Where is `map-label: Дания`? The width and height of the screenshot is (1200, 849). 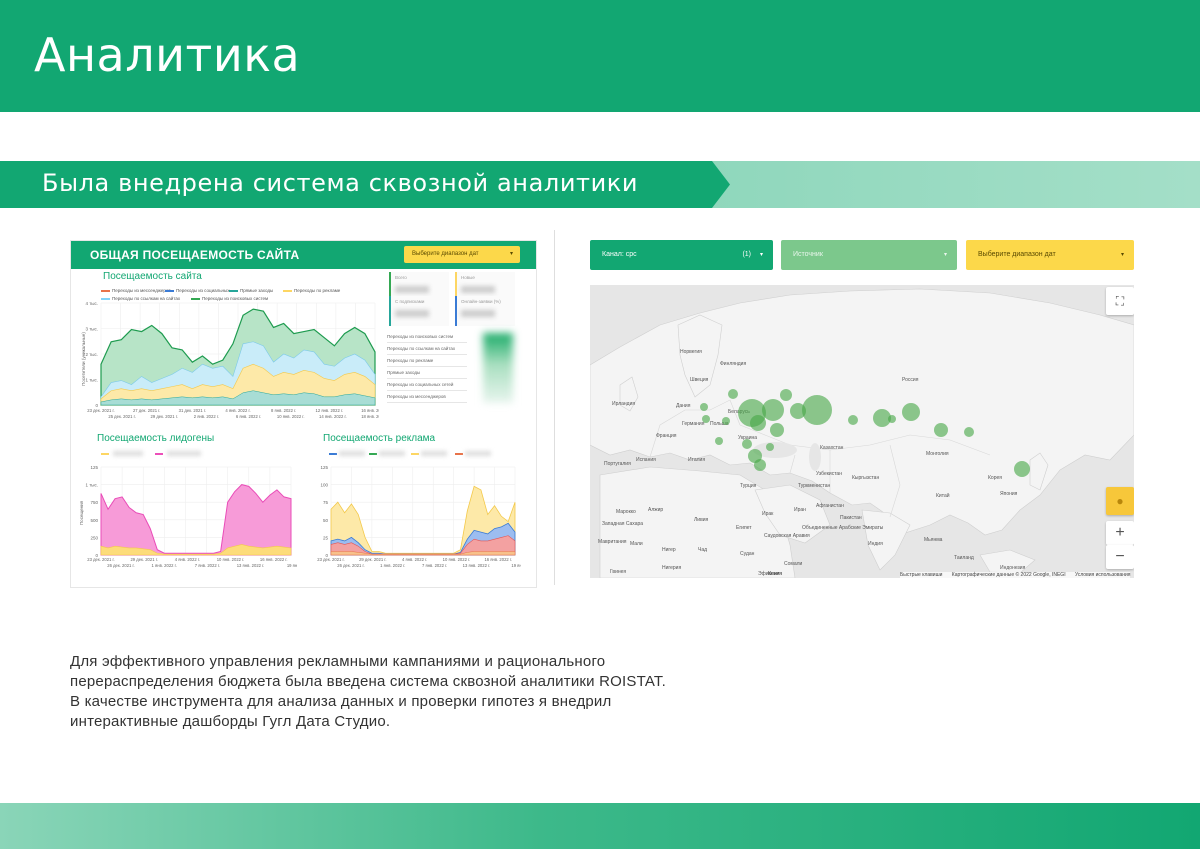
map-label: Дания is located at coordinates (683, 406).